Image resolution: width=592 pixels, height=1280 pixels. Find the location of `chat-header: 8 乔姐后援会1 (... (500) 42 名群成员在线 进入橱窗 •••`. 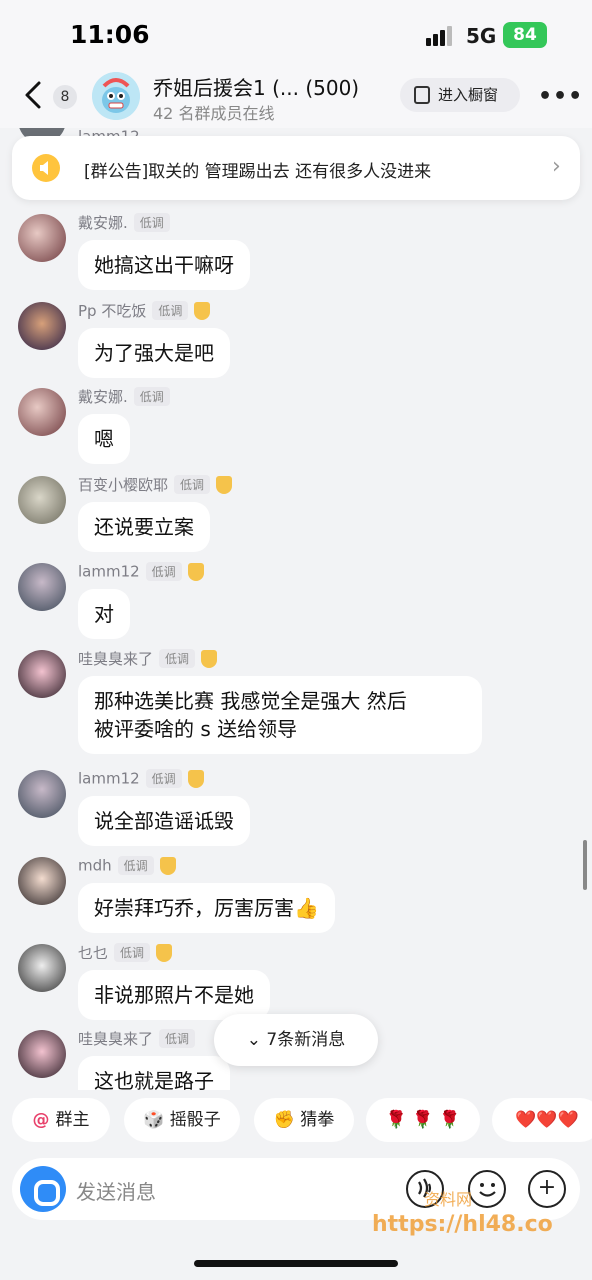

chat-header: 8 乔姐后援会1 (... (500) 42 名群成员在线 进入橱窗 ••• is located at coordinates (296, 97).